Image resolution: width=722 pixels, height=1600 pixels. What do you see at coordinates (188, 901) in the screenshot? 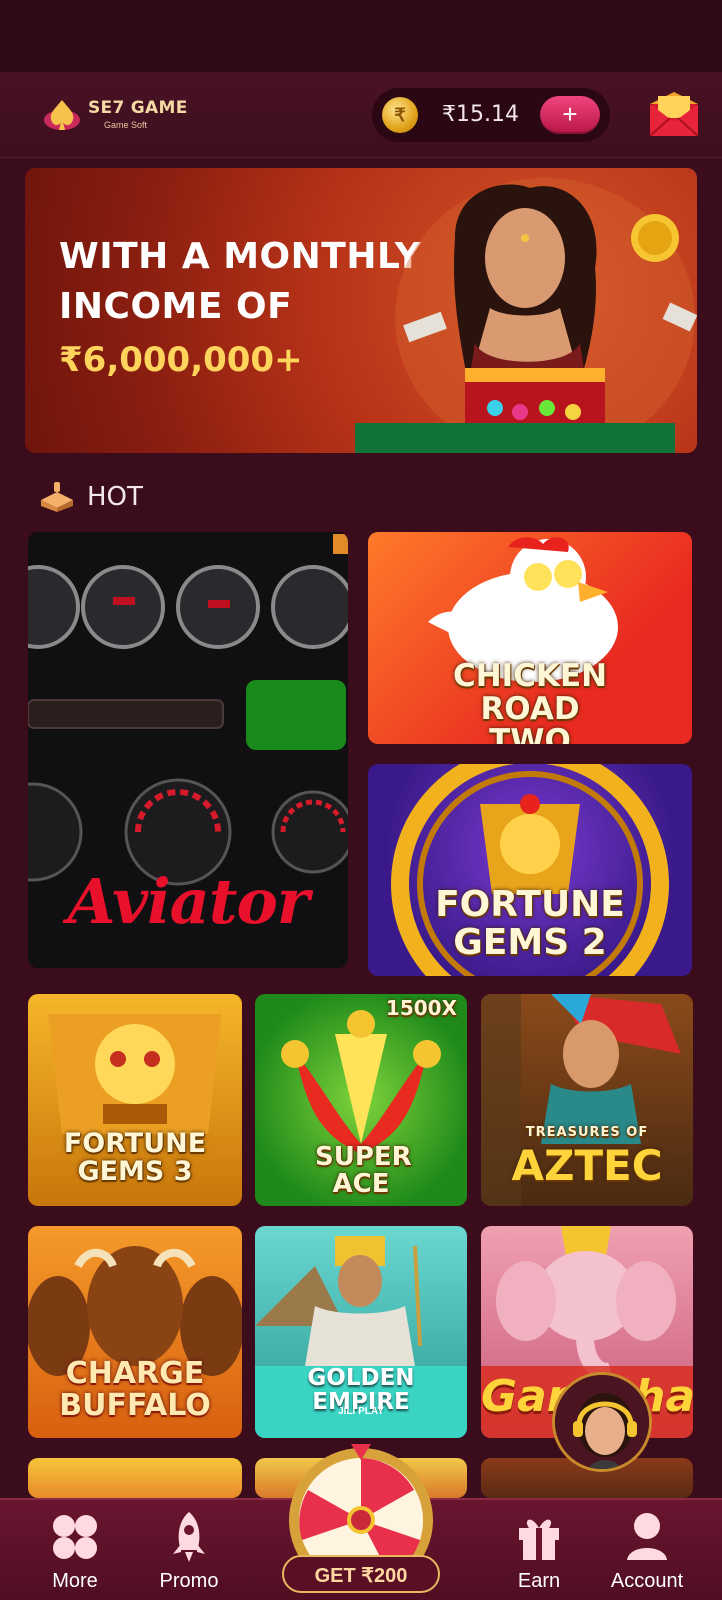
I see `game-title: Aviator` at bounding box center [188, 901].